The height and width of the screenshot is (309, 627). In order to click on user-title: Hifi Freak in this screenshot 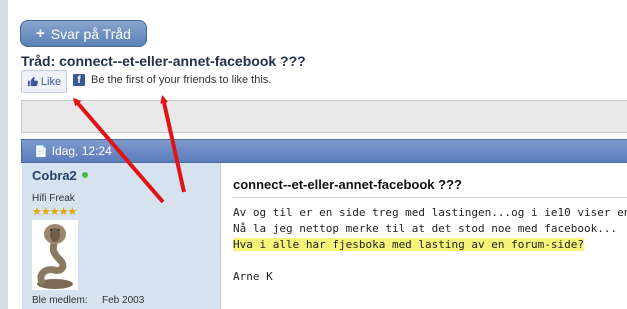, I will do `click(53, 198)`.